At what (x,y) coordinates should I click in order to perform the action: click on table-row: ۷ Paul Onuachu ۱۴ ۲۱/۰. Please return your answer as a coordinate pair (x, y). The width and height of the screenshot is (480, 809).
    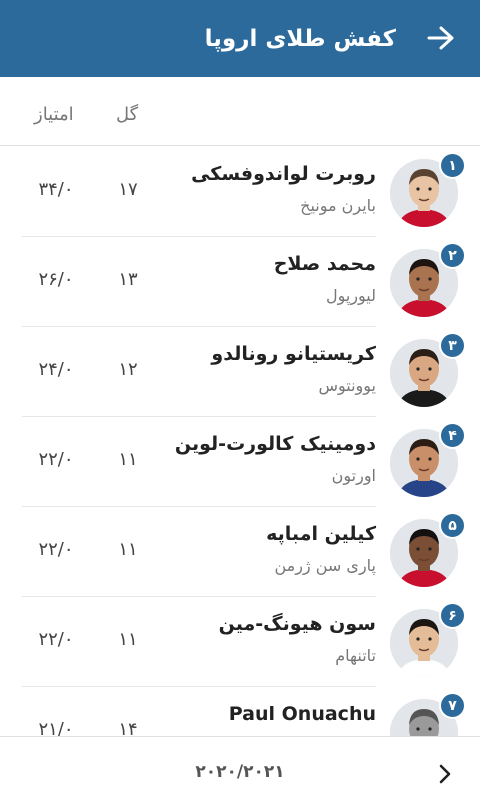
    Looking at the image, I should click on (240, 711).